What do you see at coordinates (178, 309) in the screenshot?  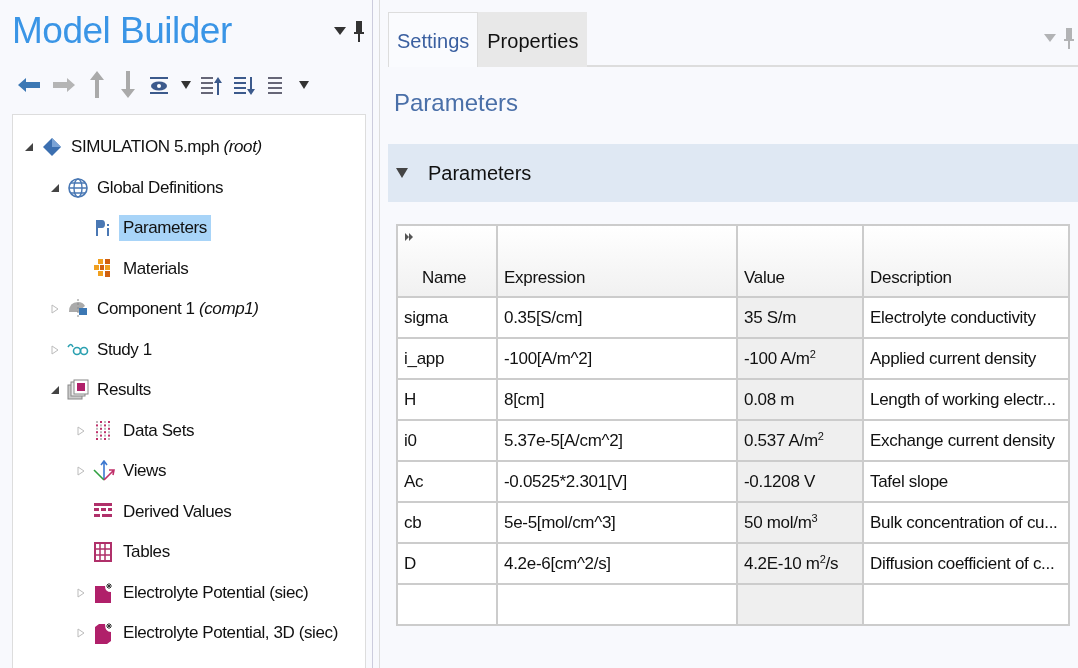 I see `tree-item: Component 1 (comp1)` at bounding box center [178, 309].